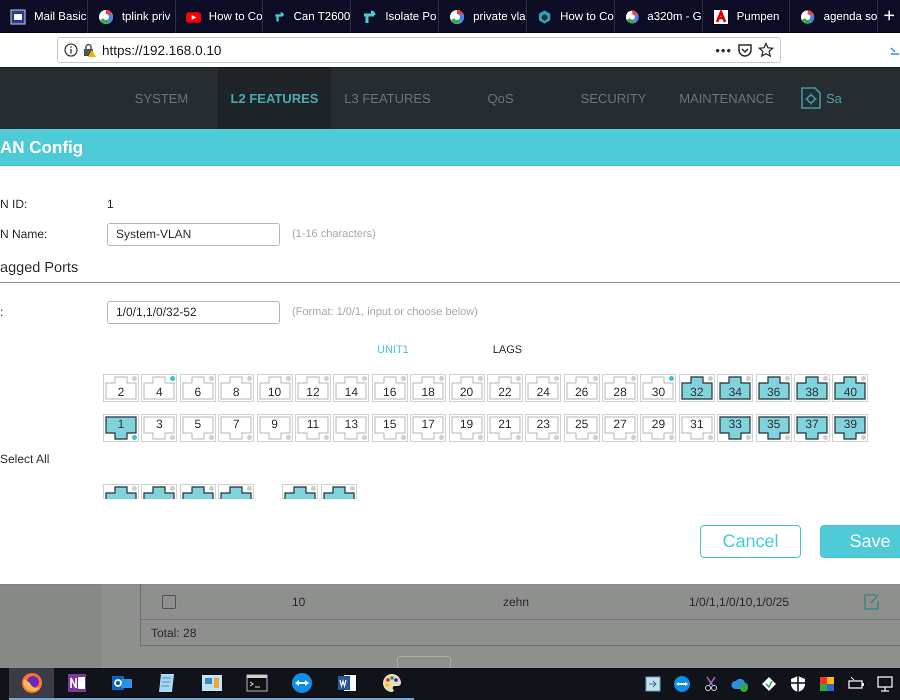 The height and width of the screenshot is (700, 900). Describe the element at coordinates (159, 388) in the screenshot. I see `port-button: 4` at that location.